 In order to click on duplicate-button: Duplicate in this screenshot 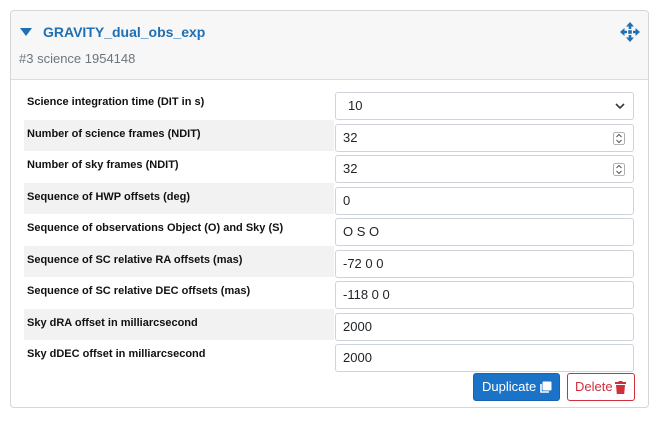, I will do `click(516, 387)`.